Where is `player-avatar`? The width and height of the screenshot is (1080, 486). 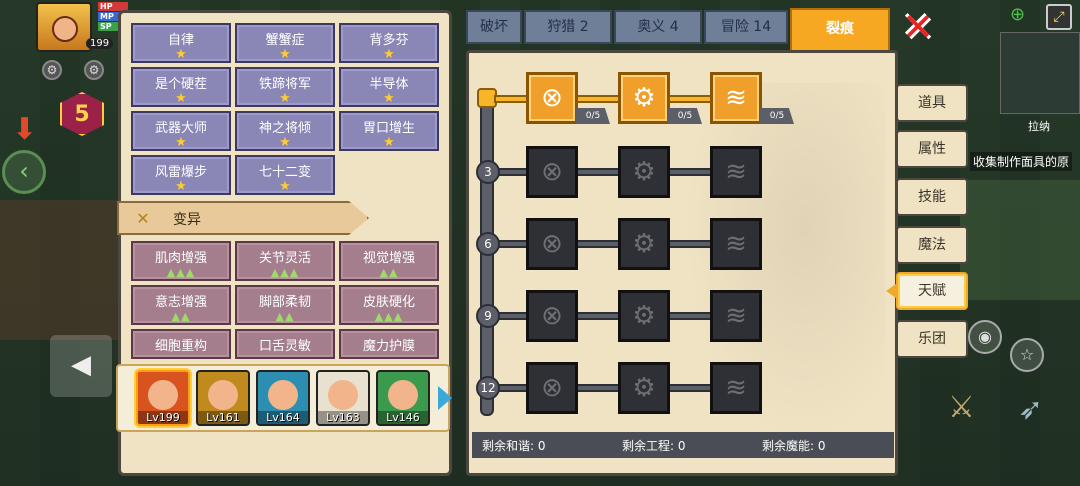 player-avatar is located at coordinates (64, 27).